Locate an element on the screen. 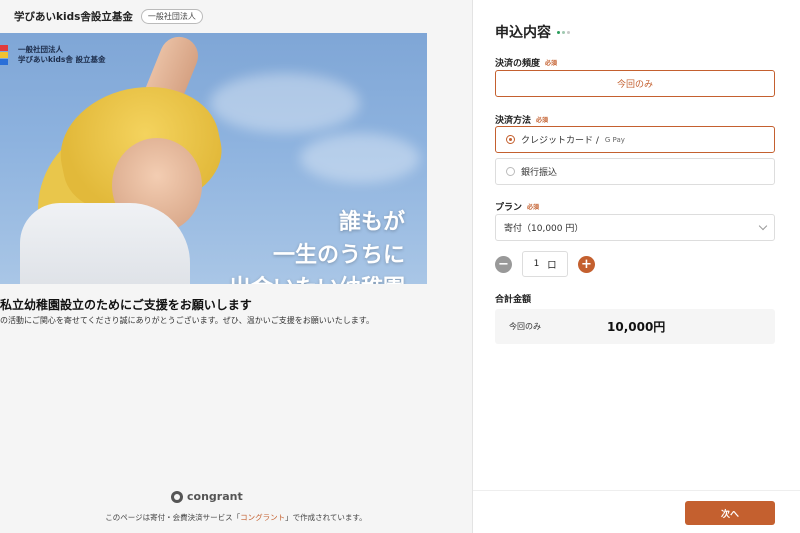  quantity-value: 1 is located at coordinates (536, 264).